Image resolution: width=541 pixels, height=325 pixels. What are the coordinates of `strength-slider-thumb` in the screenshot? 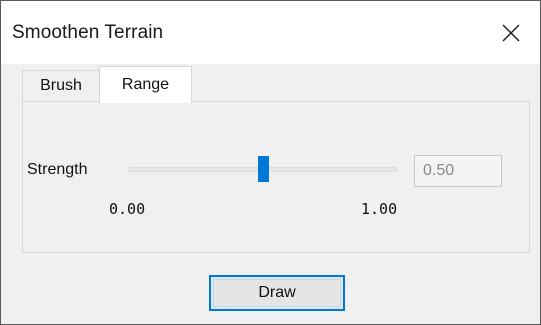 It's located at (263, 169).